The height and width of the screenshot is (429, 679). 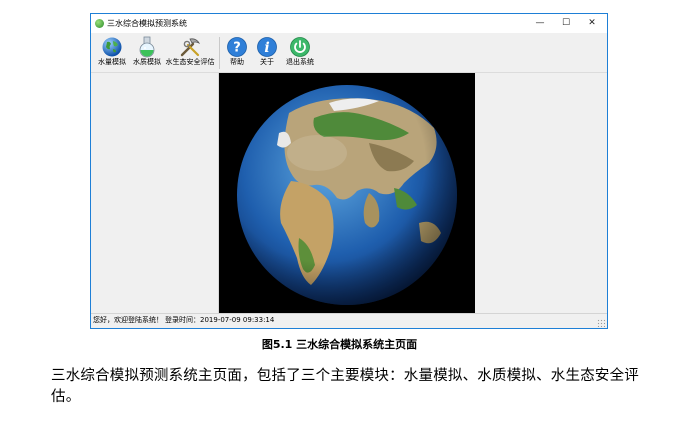 What do you see at coordinates (349, 53) in the screenshot?
I see `toolbar: 水量模拟 水质模拟 水生态安全评估 ? 帮助 i 关于 退出系统` at bounding box center [349, 53].